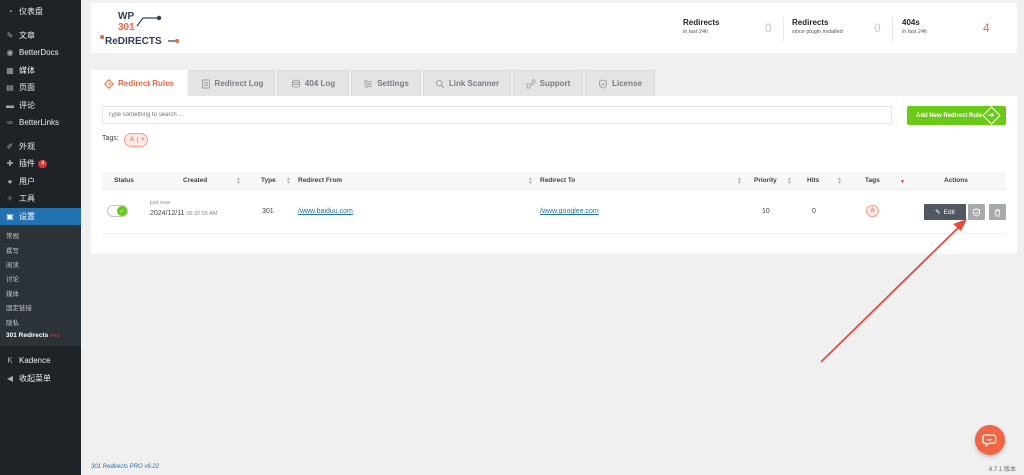 The height and width of the screenshot is (475, 1024). Describe the element at coordinates (139, 83) in the screenshot. I see `tab-redirect-rules: Redirect Rules` at that location.